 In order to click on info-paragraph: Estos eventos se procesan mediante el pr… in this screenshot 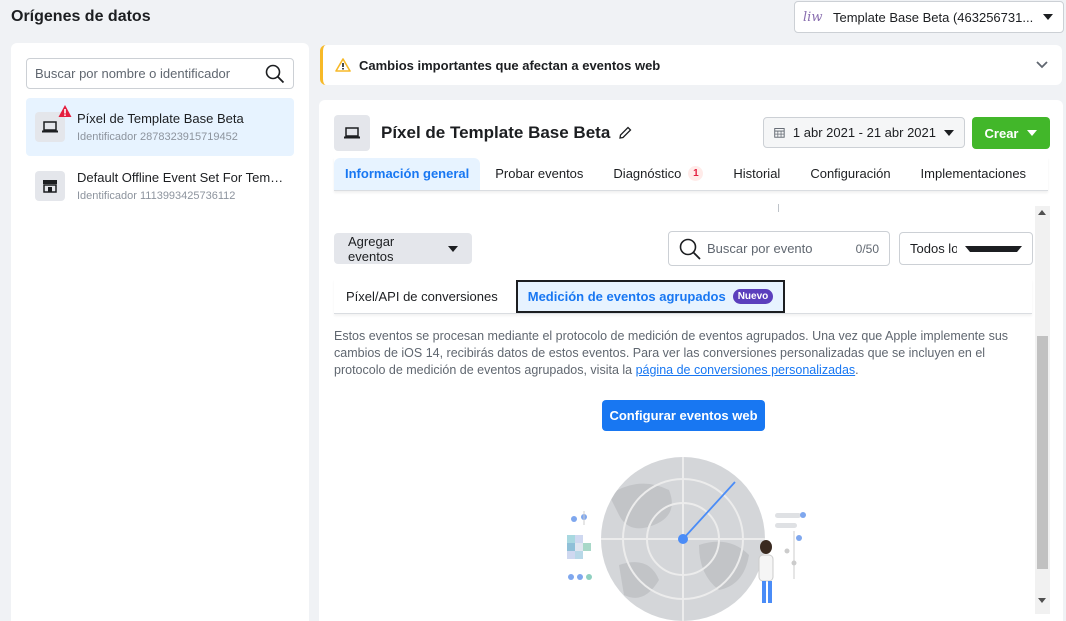, I will do `click(674, 353)`.